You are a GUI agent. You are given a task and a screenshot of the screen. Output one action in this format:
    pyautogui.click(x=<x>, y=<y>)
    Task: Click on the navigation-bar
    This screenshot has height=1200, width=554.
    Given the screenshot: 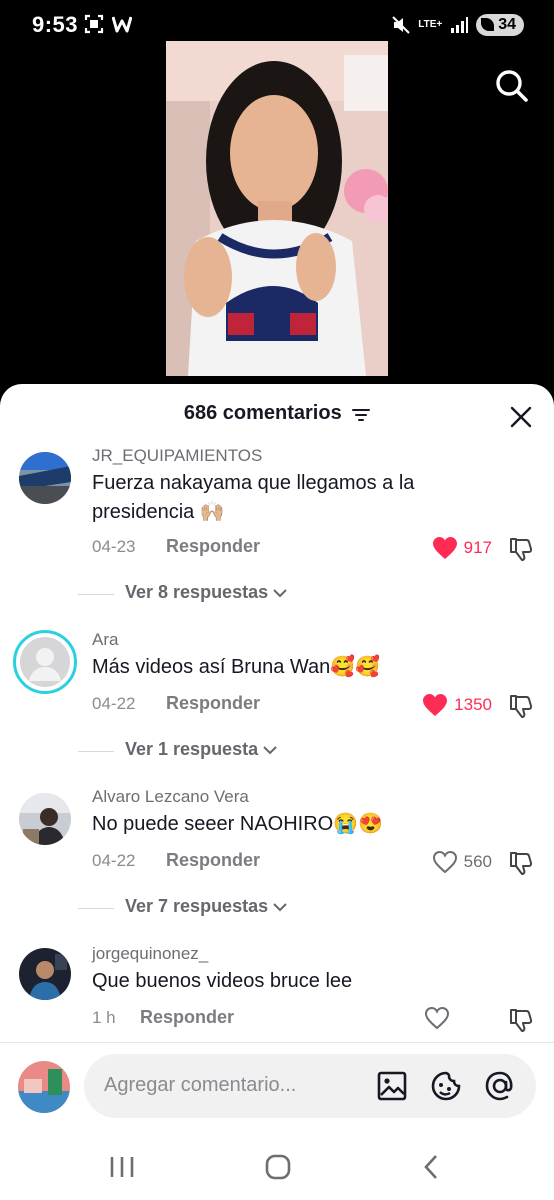 What is the action you would take?
    pyautogui.click(x=277, y=1170)
    